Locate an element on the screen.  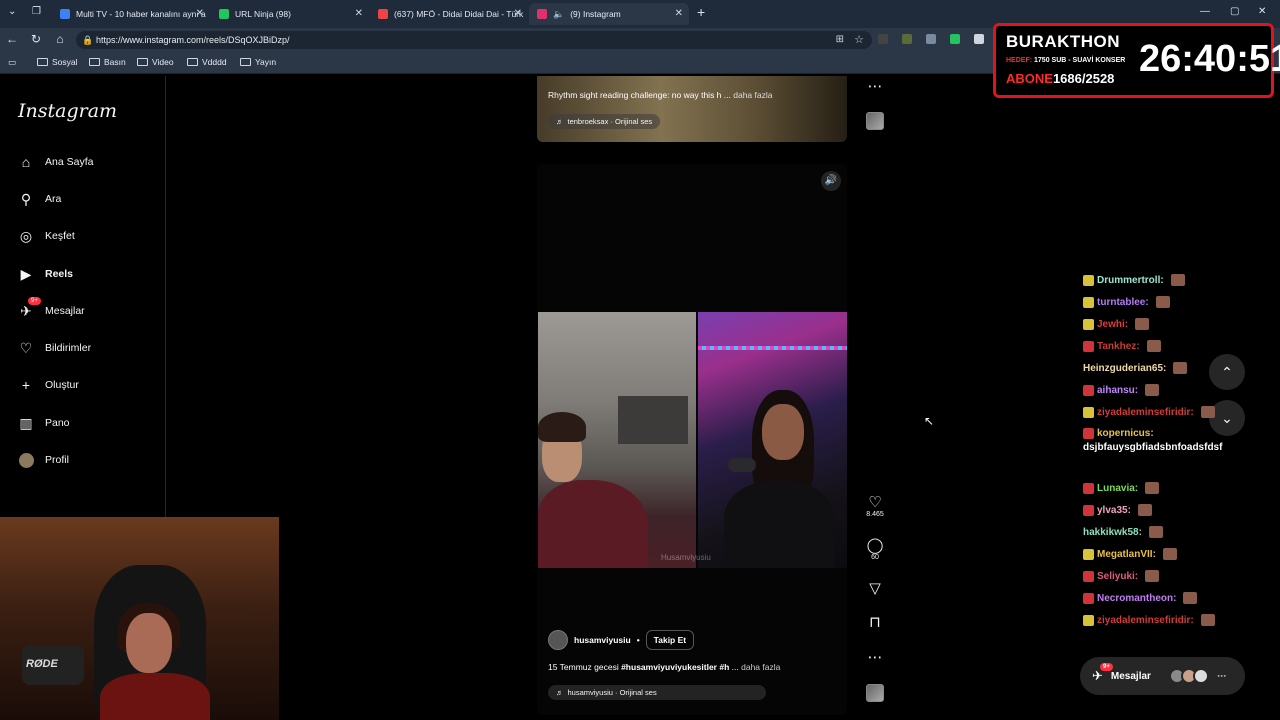
maximize-icon: ▢ is located at coordinates (1234, 11).